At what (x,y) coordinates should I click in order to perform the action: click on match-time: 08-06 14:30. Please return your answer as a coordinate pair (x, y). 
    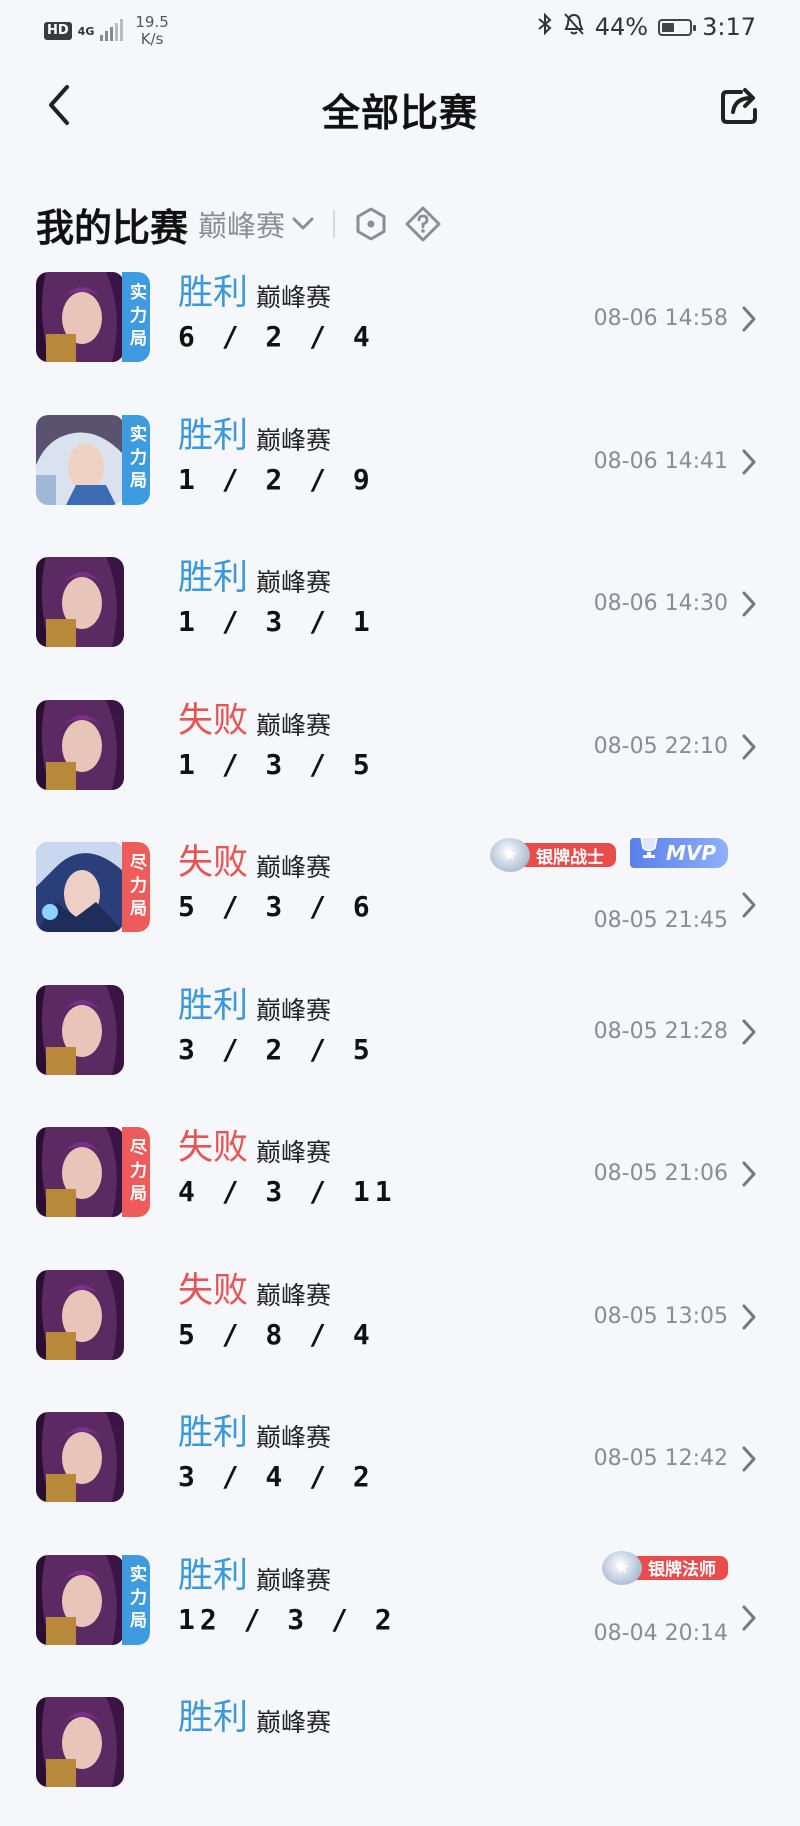
    Looking at the image, I should click on (660, 603).